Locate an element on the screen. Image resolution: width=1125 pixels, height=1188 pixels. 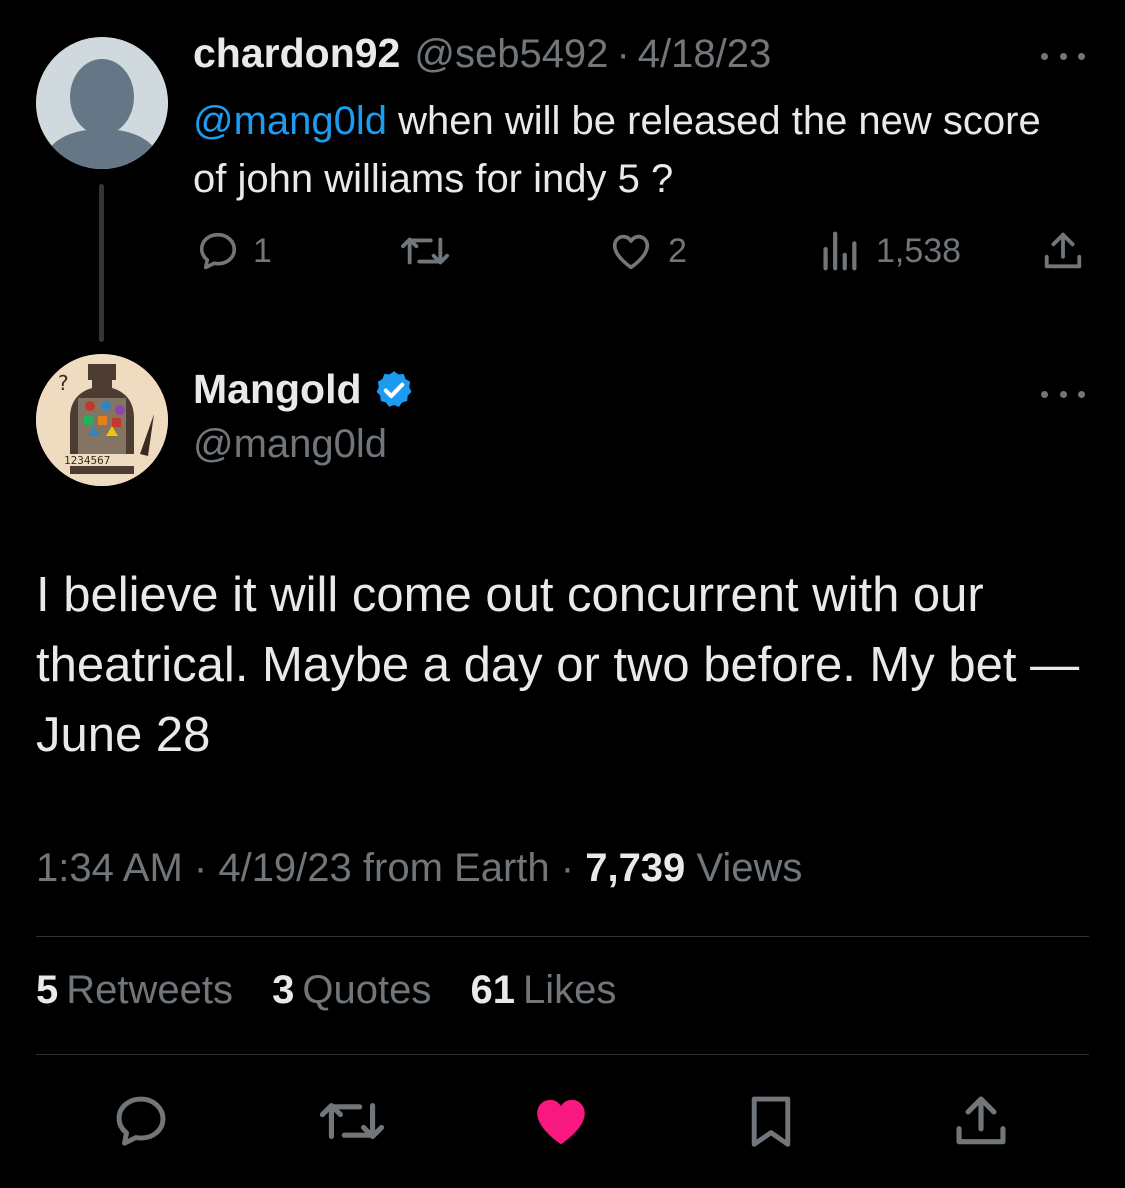
engagement-stats: 5 Retweets 3 Quotes 61 Likes is located at coordinates (326, 990).